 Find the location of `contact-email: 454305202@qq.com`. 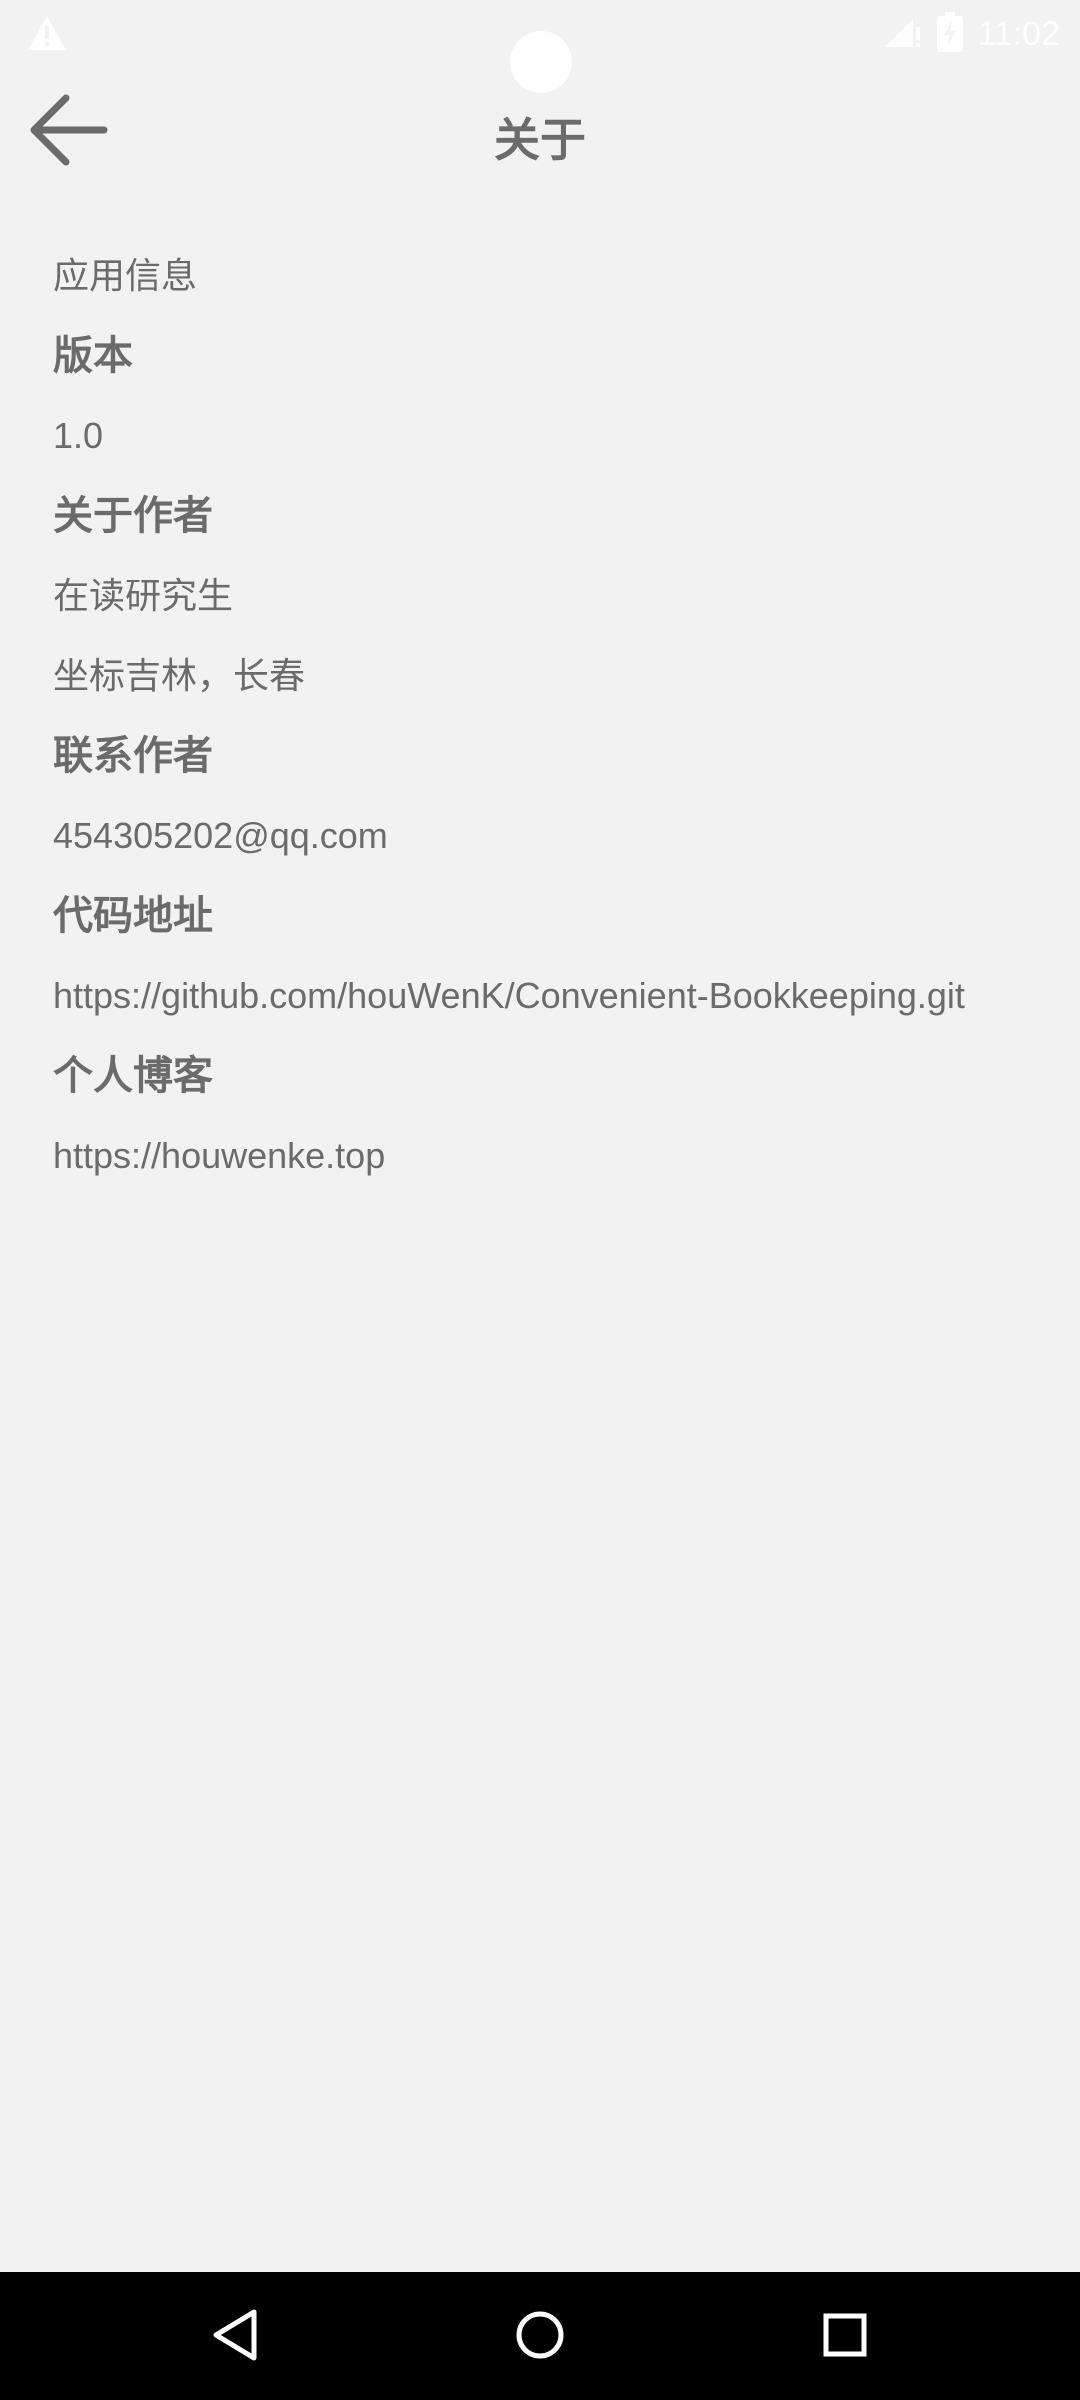

contact-email: 454305202@qq.com is located at coordinates (553, 846).